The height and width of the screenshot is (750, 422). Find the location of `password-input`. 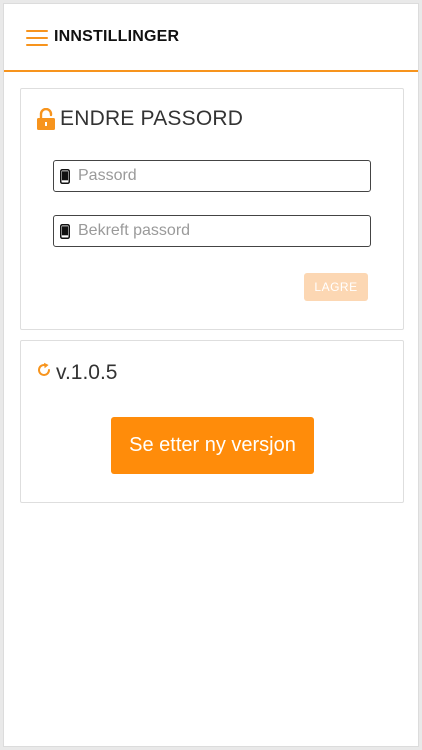

password-input is located at coordinates (224, 176).